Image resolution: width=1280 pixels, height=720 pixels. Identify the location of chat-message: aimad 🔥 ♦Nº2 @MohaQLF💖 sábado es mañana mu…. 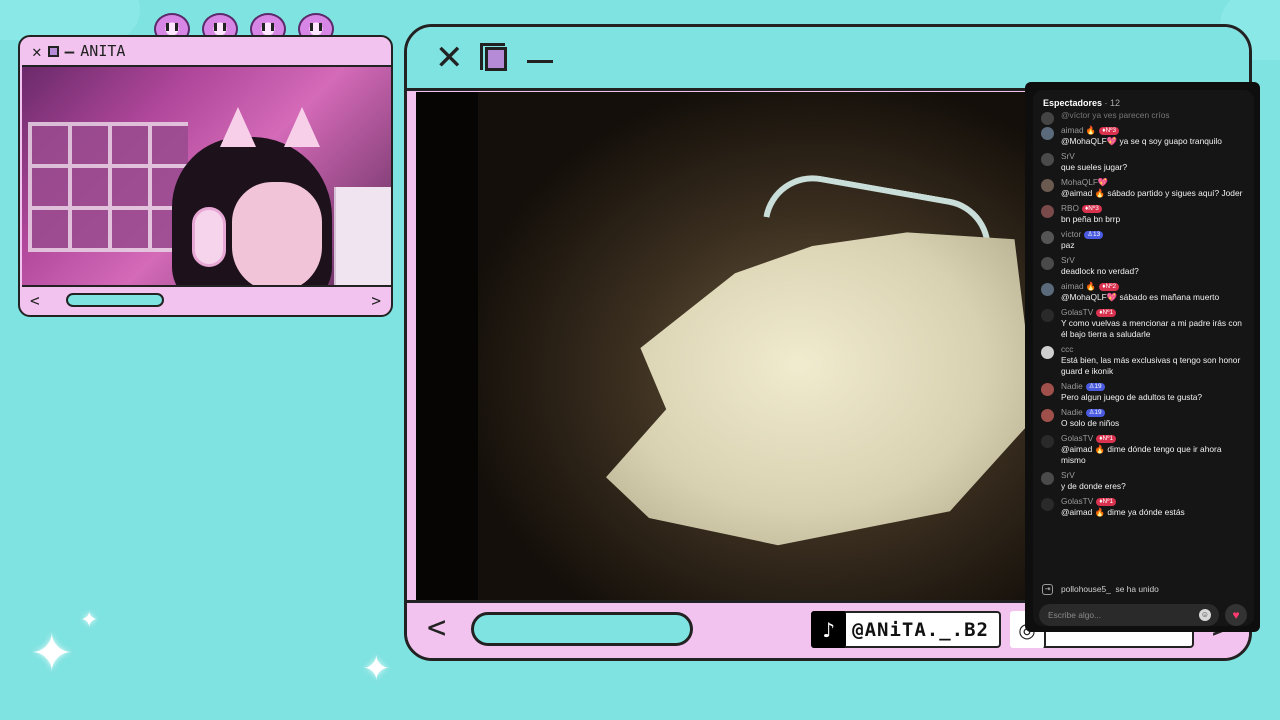
(1143, 292).